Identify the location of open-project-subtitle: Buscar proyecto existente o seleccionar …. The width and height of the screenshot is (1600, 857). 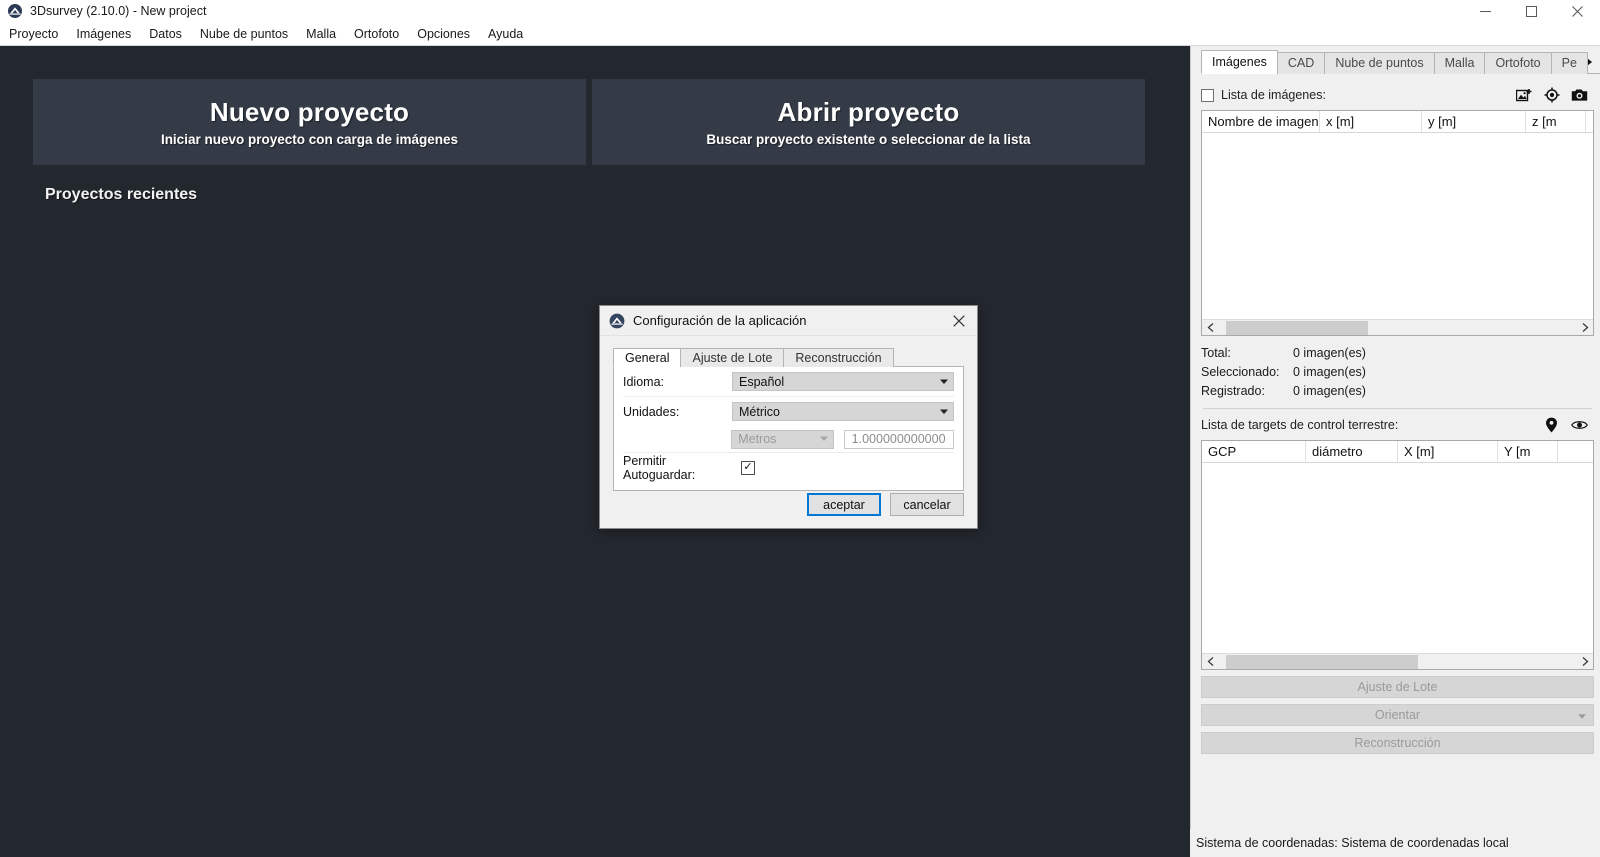
(868, 139).